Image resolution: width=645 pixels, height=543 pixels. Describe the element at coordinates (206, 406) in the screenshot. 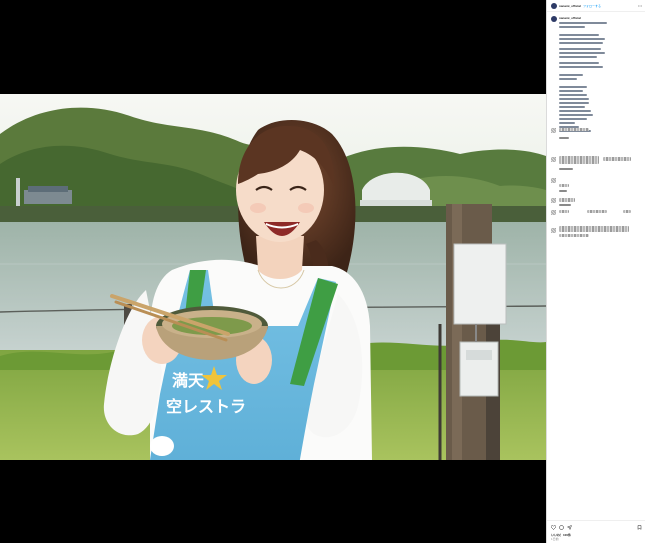

I see `apron-print-line2: 空レストラ` at that location.